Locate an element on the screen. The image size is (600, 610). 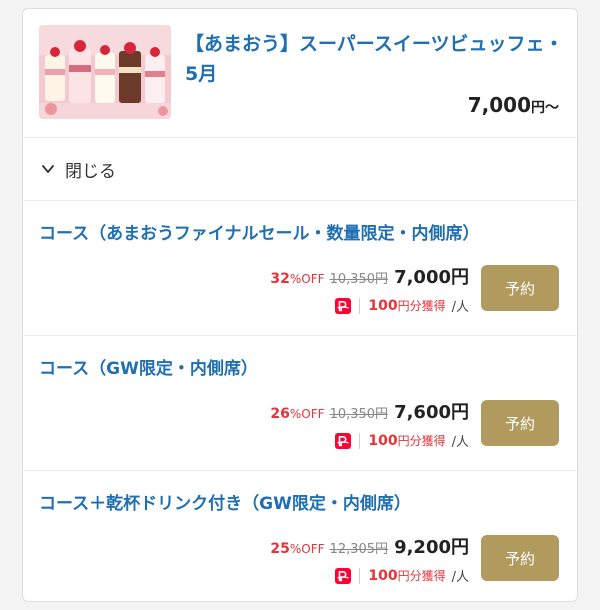
discount-badge: 32%OFF is located at coordinates (297, 279).